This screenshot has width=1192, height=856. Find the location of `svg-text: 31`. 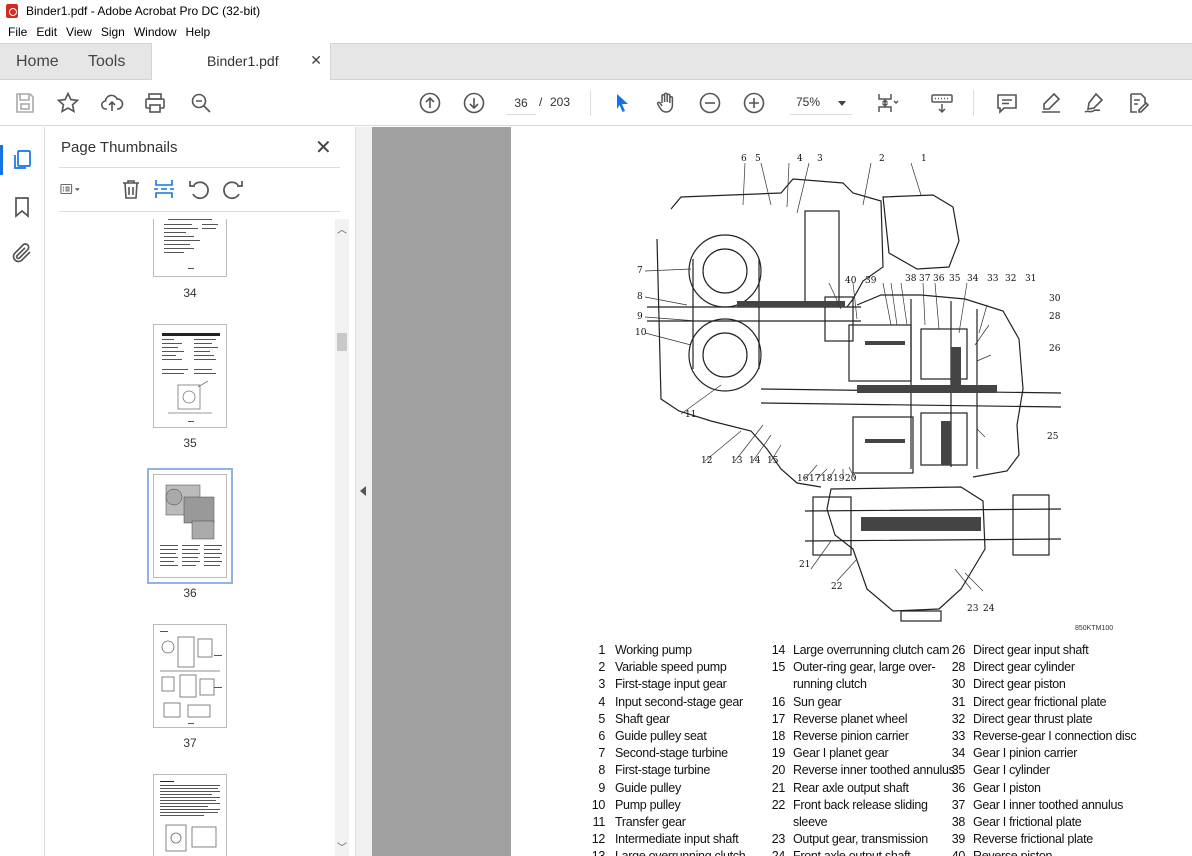

svg-text: 31 is located at coordinates (1030, 279).